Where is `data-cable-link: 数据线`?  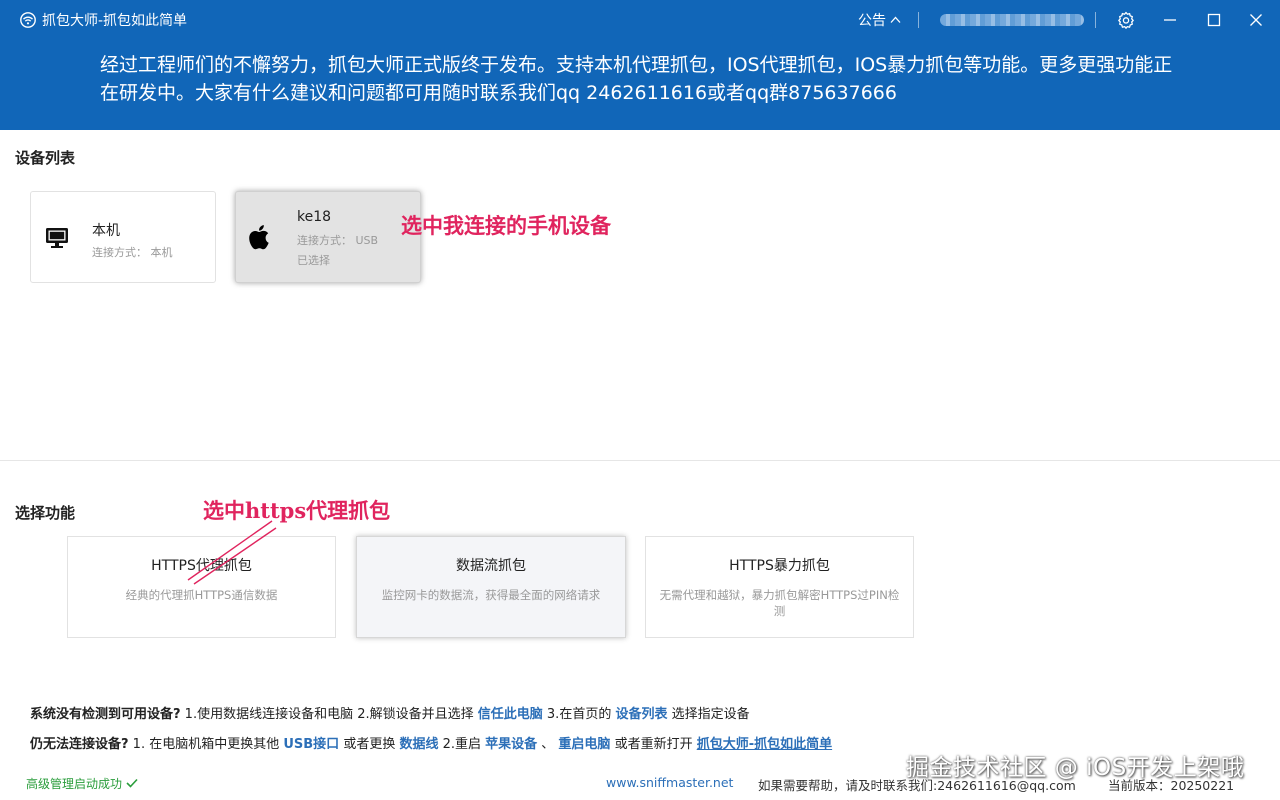
data-cable-link: 数据线 is located at coordinates (418, 744).